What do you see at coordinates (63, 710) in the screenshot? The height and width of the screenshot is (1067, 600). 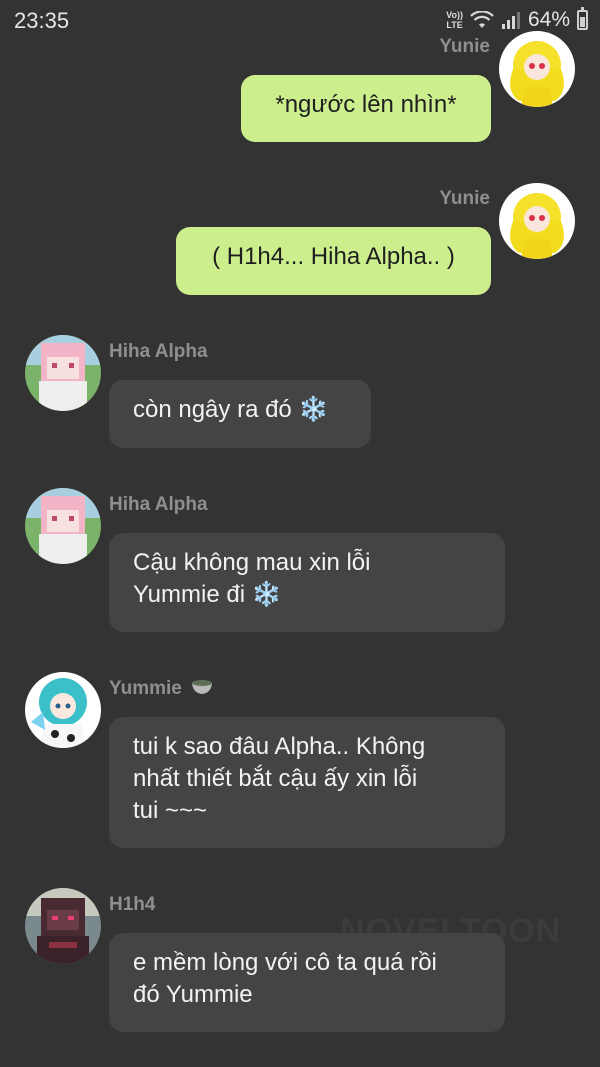 I see `teal-hair-avatar` at bounding box center [63, 710].